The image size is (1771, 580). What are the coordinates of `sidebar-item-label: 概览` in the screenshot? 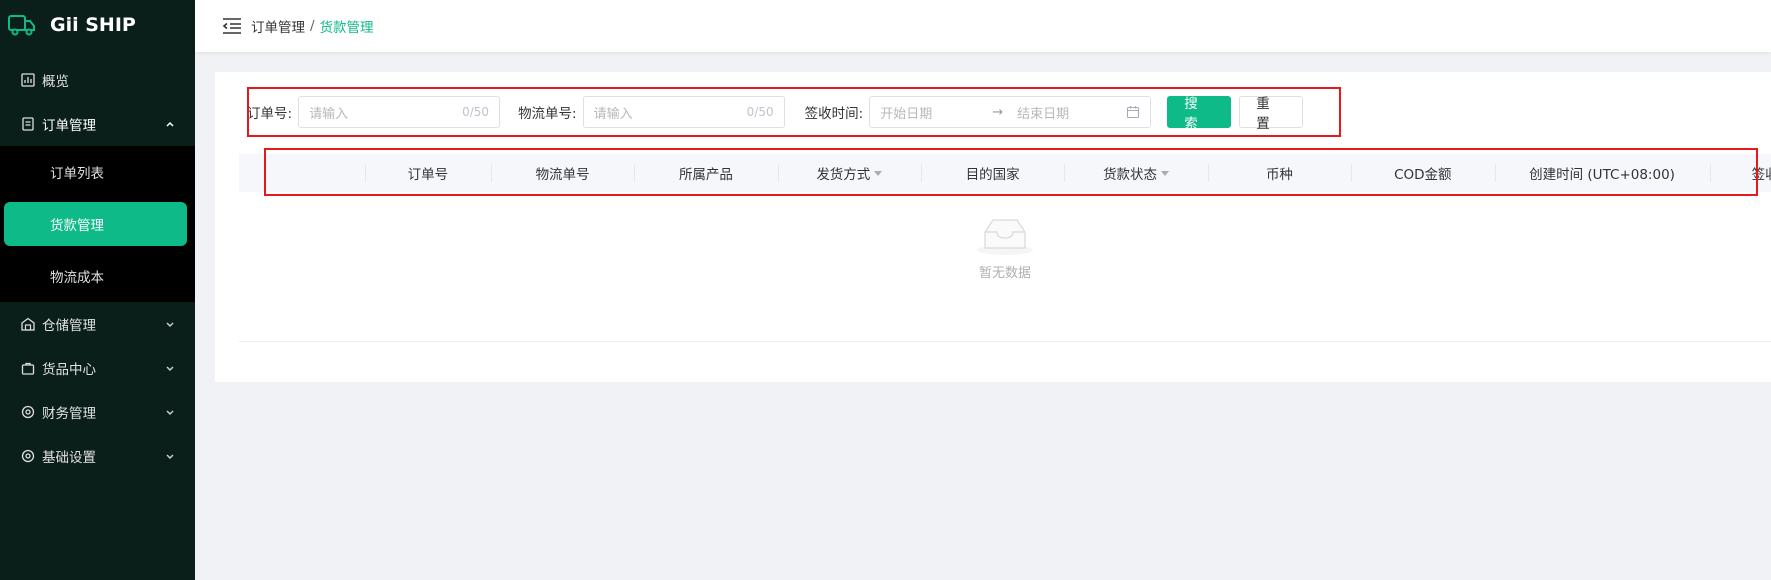 It's located at (55, 82).